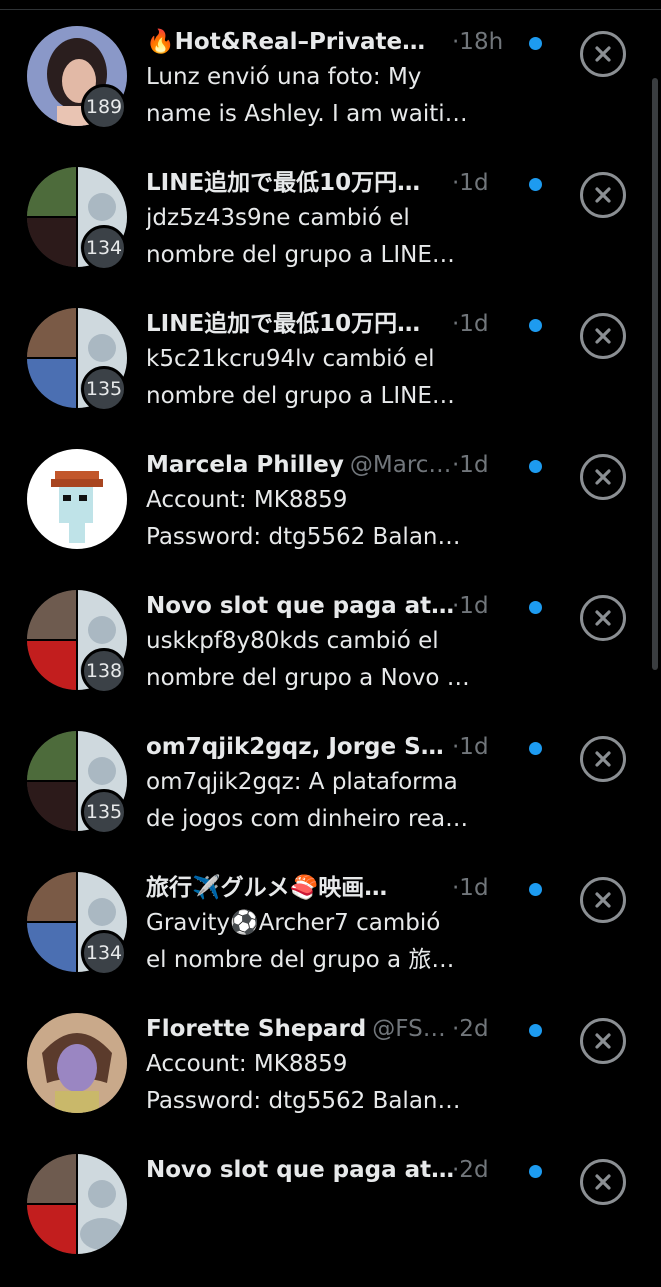 The height and width of the screenshot is (1287, 661). I want to click on top-divider, so click(330, 9).